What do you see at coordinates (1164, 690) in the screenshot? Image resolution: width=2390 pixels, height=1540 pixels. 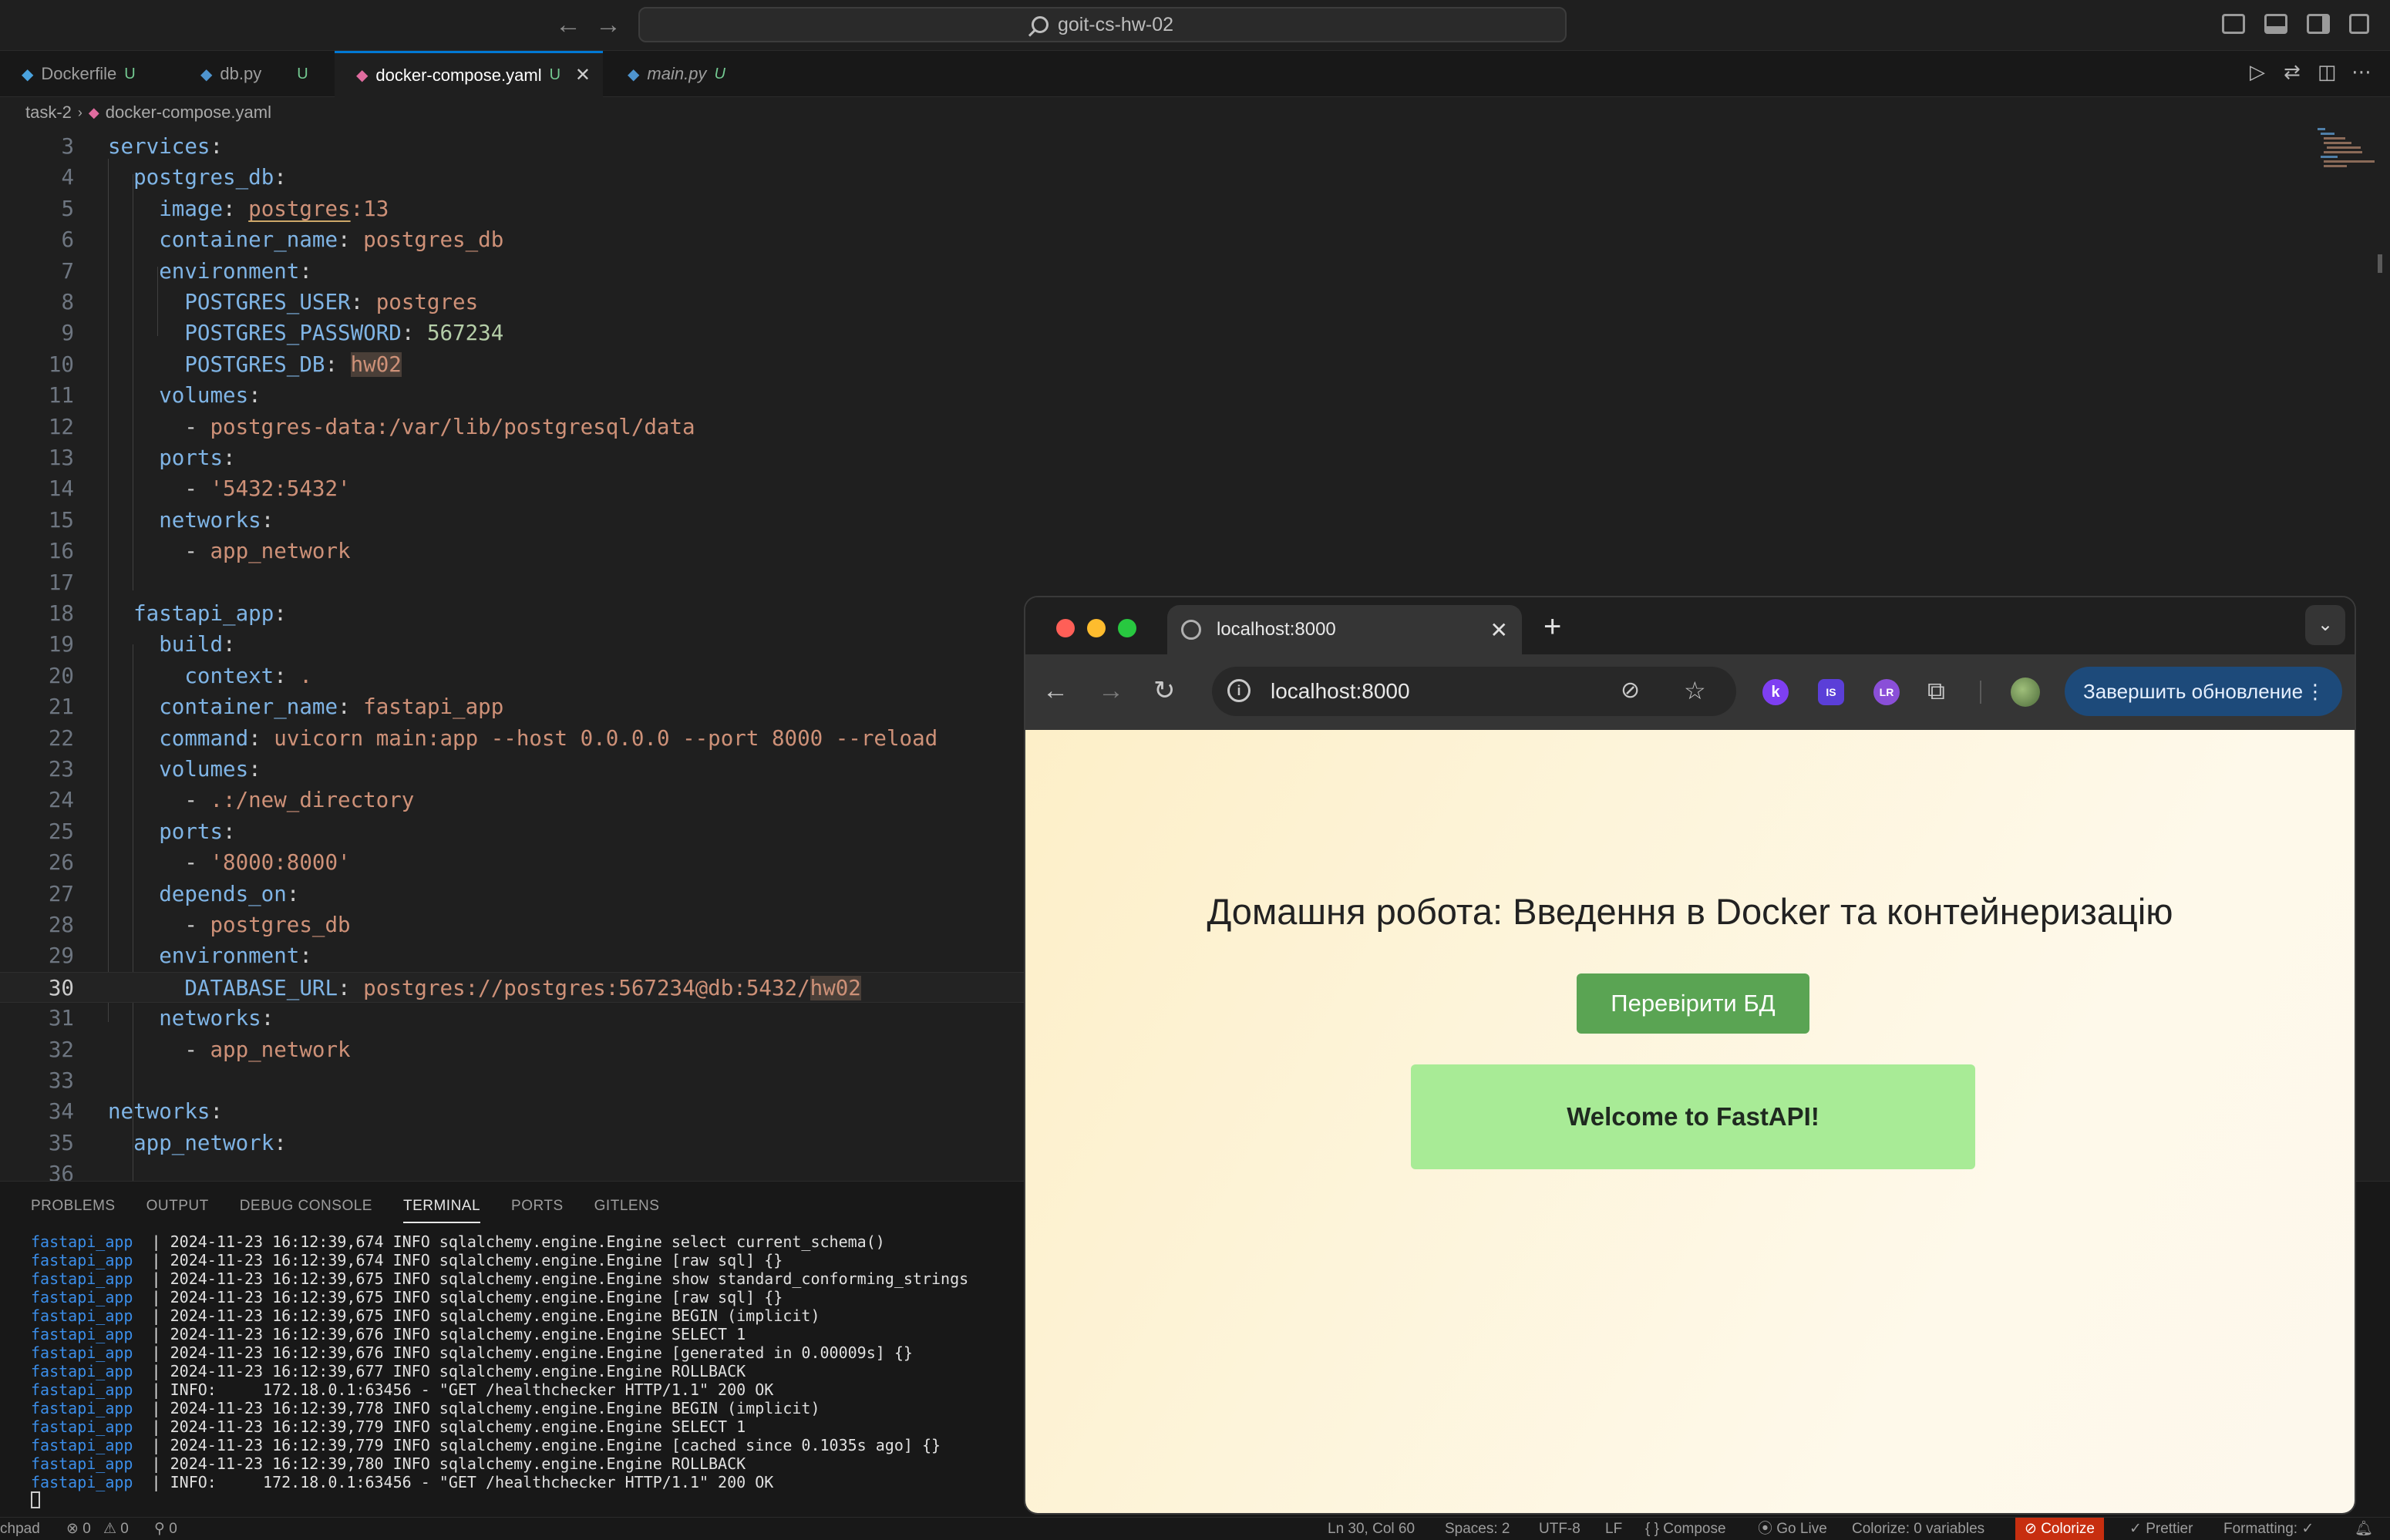 I see `reload-icon: ↻` at bounding box center [1164, 690].